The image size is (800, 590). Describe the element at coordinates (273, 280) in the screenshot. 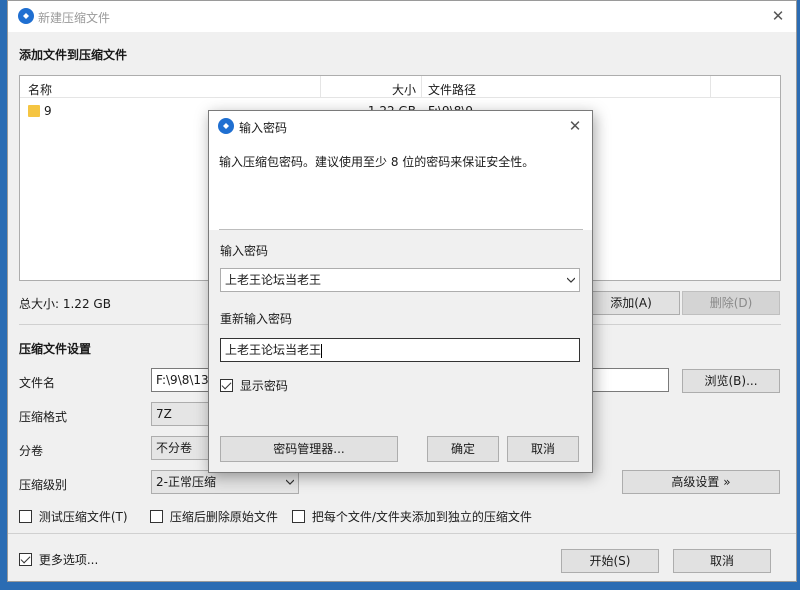

I see `password-value: 上老王论坛当老王` at that location.